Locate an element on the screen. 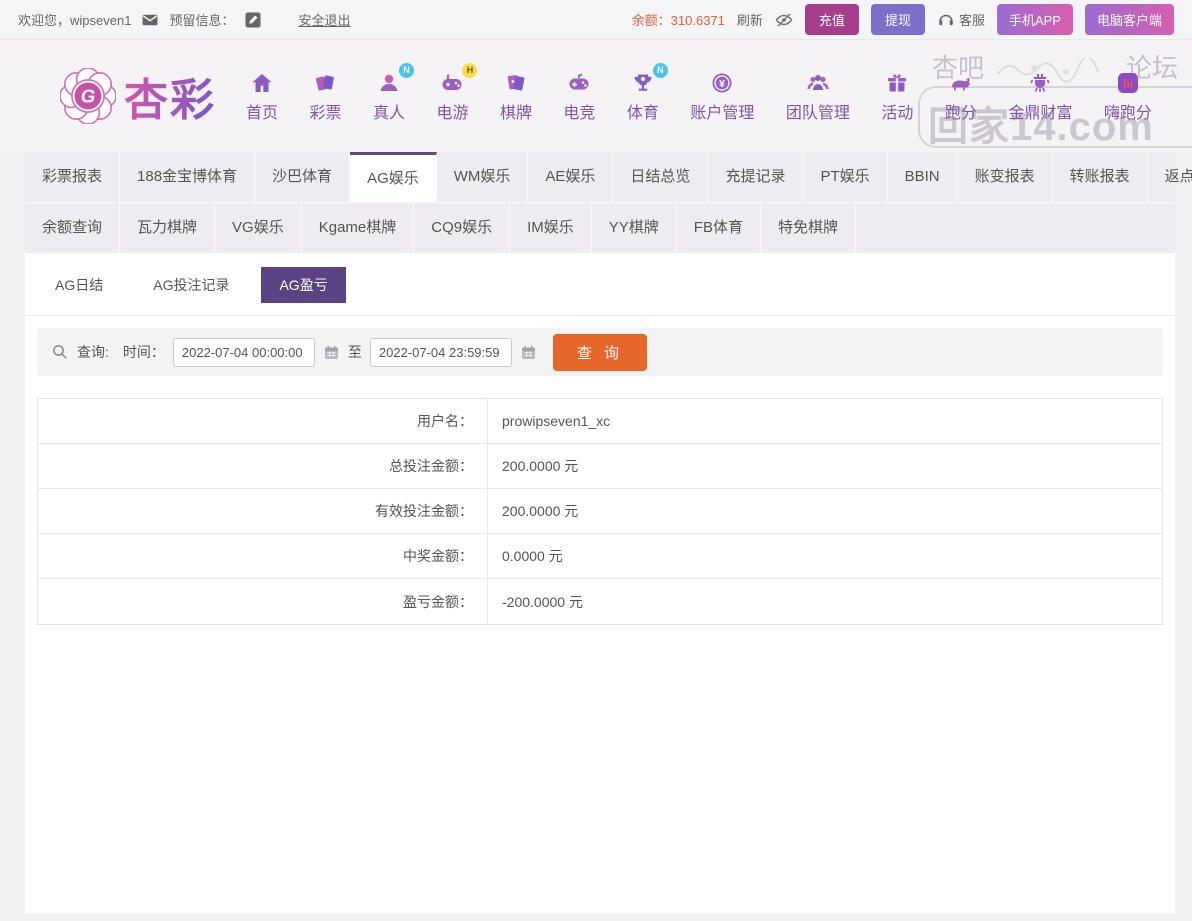 The image size is (1192, 921). logout-link: 安全退出 is located at coordinates (324, 19).